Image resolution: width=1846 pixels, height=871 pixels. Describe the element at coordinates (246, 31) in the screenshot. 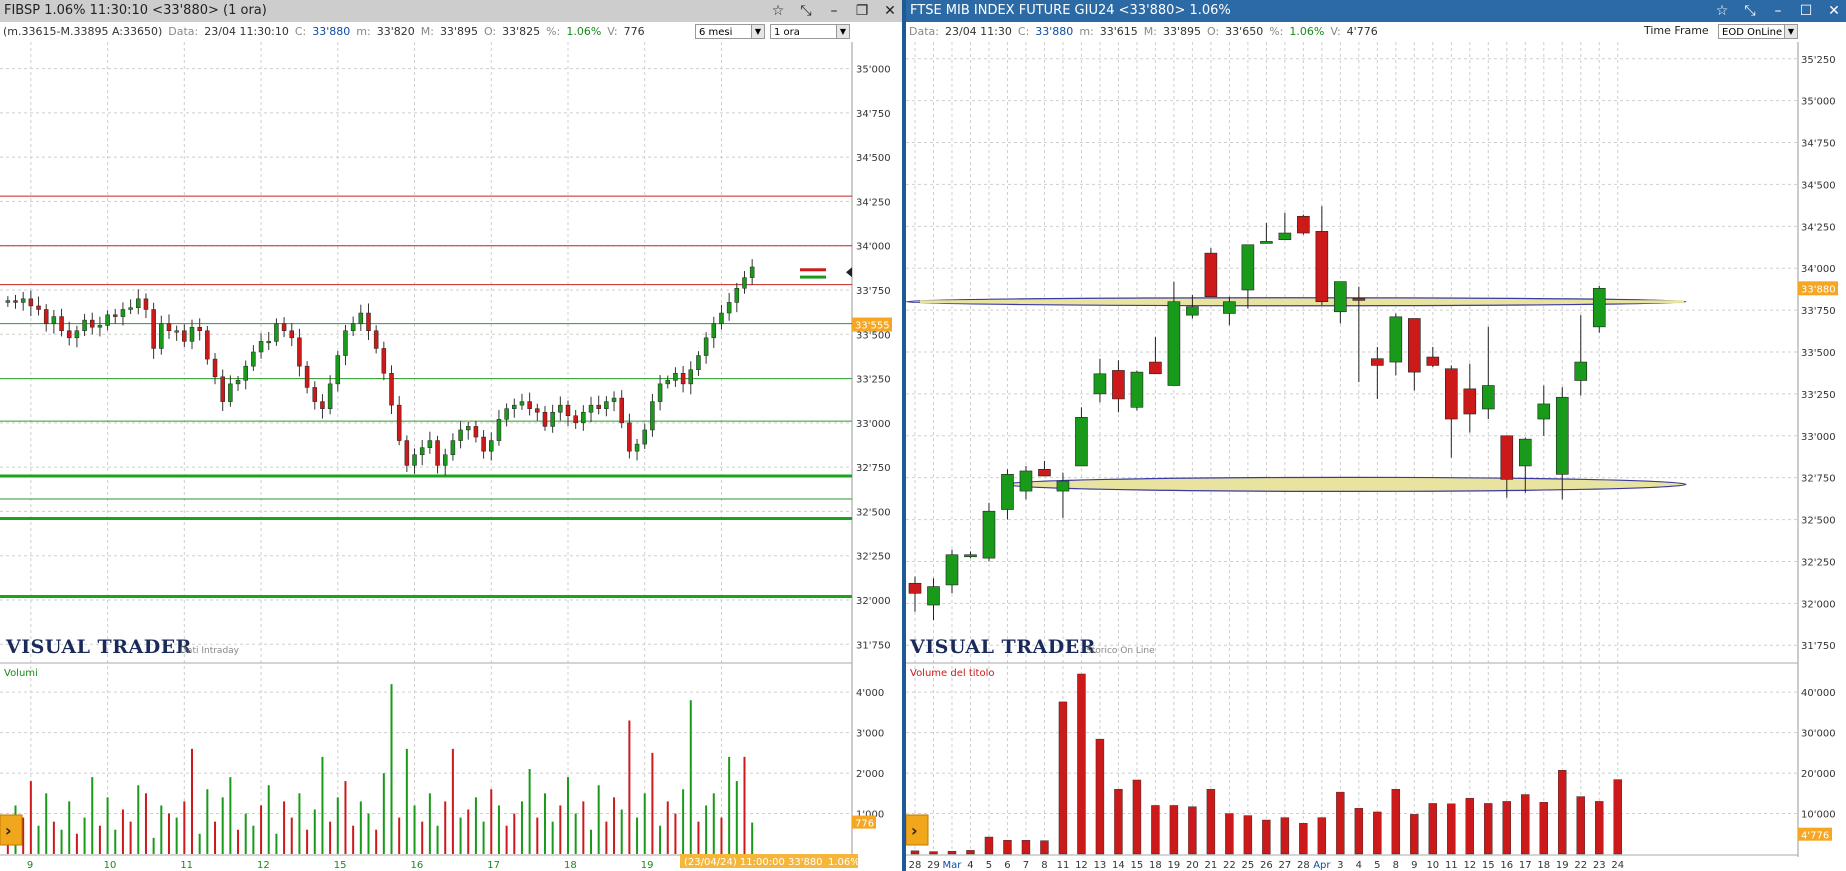

I see `left-info-2: 23/04 11:30:10` at that location.